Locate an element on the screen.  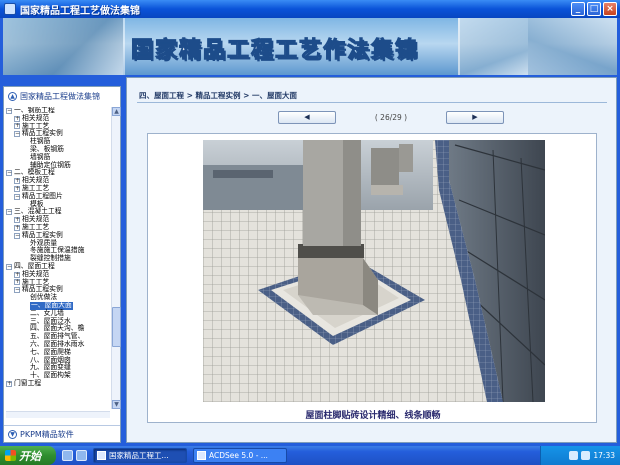
network-icon is located at coordinates (574, 455).